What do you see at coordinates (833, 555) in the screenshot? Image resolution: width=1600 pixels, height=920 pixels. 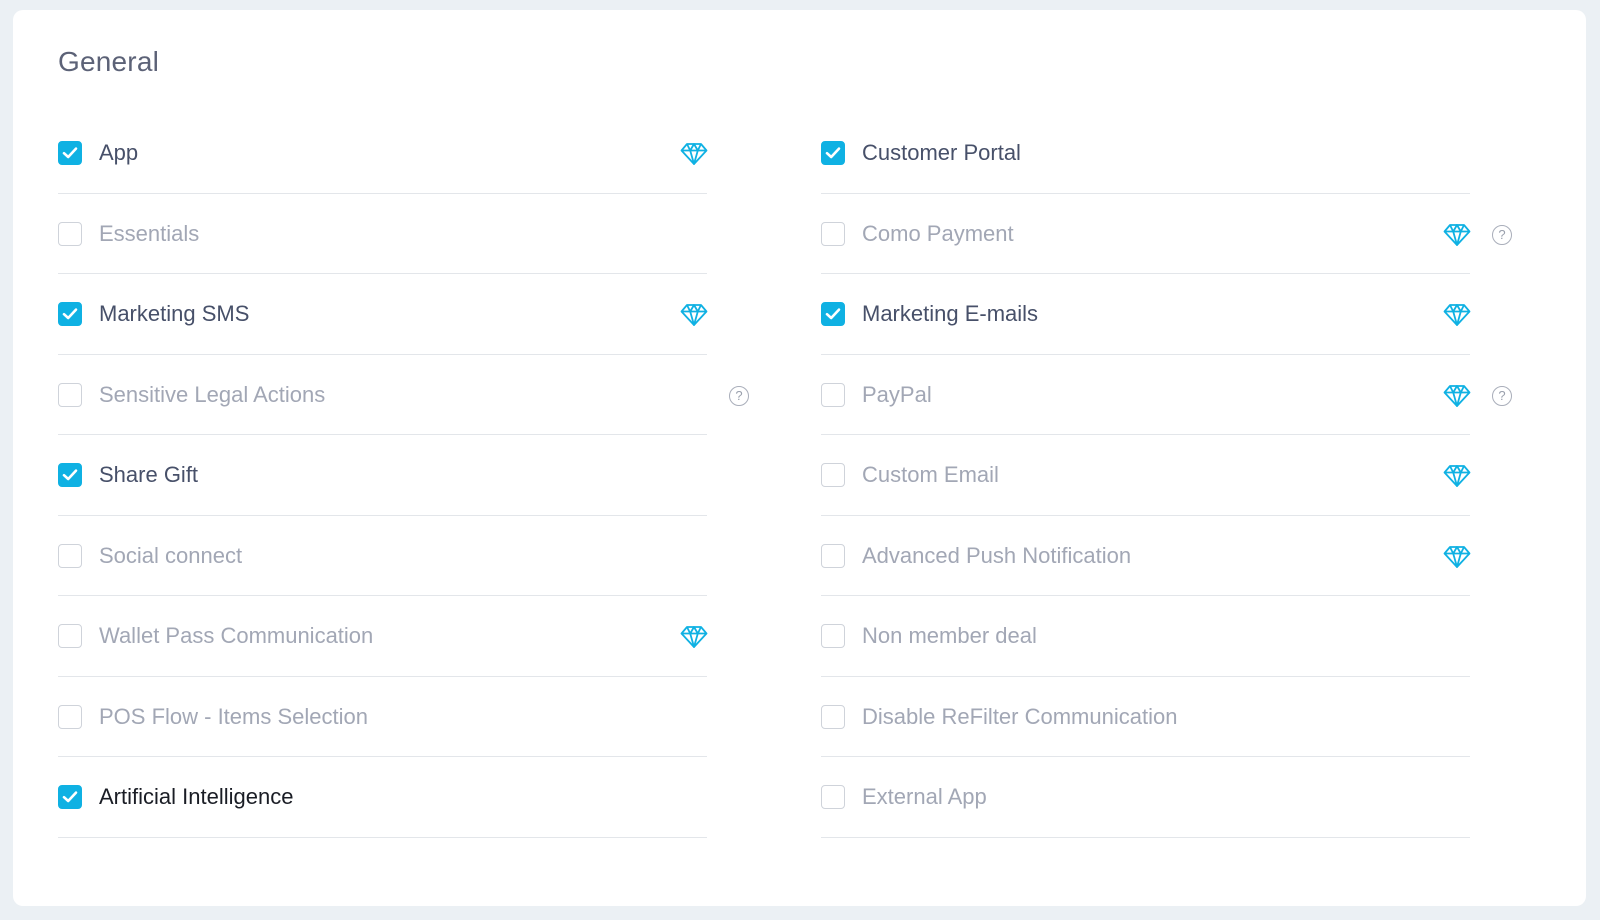 I see `advanced-push-notification-checkbox` at bounding box center [833, 555].